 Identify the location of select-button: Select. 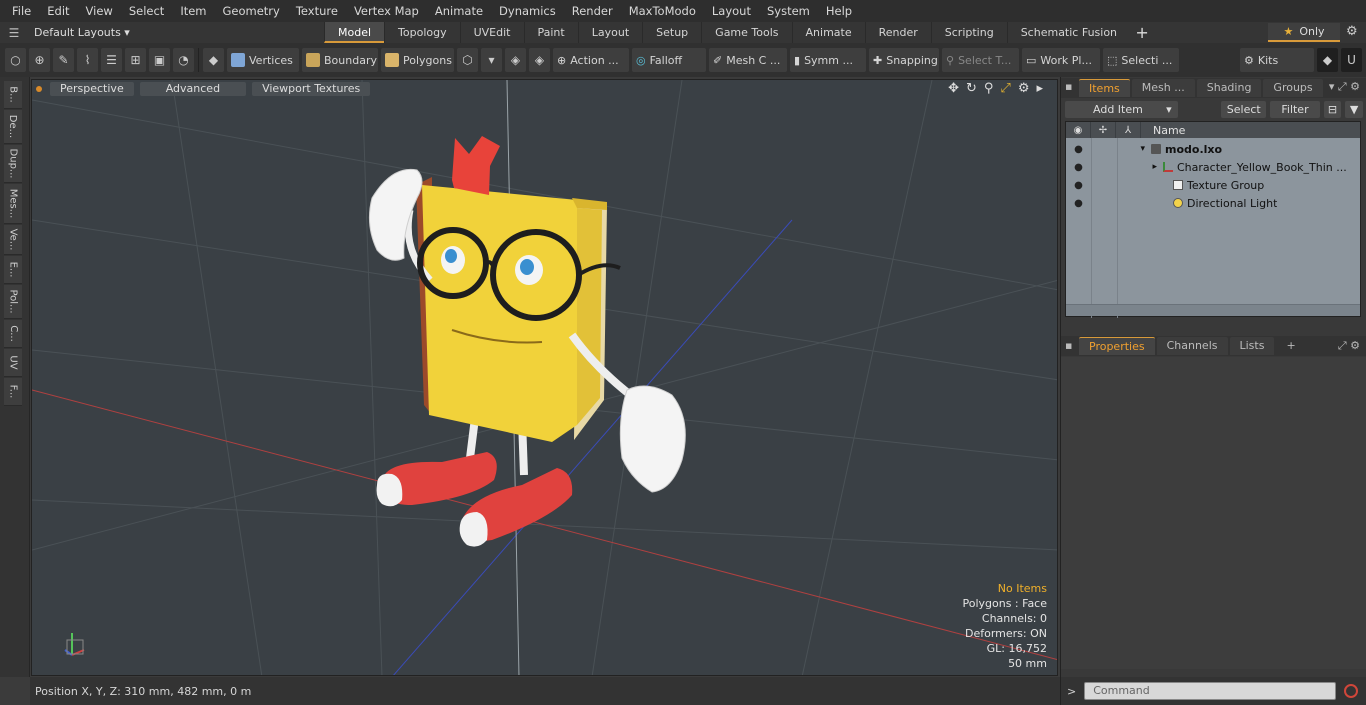
(1244, 109).